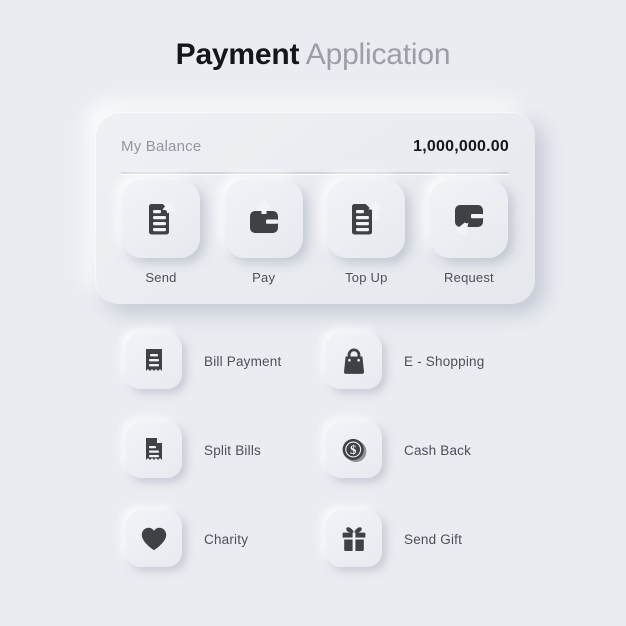  I want to click on page-title-light: Application, so click(378, 54).